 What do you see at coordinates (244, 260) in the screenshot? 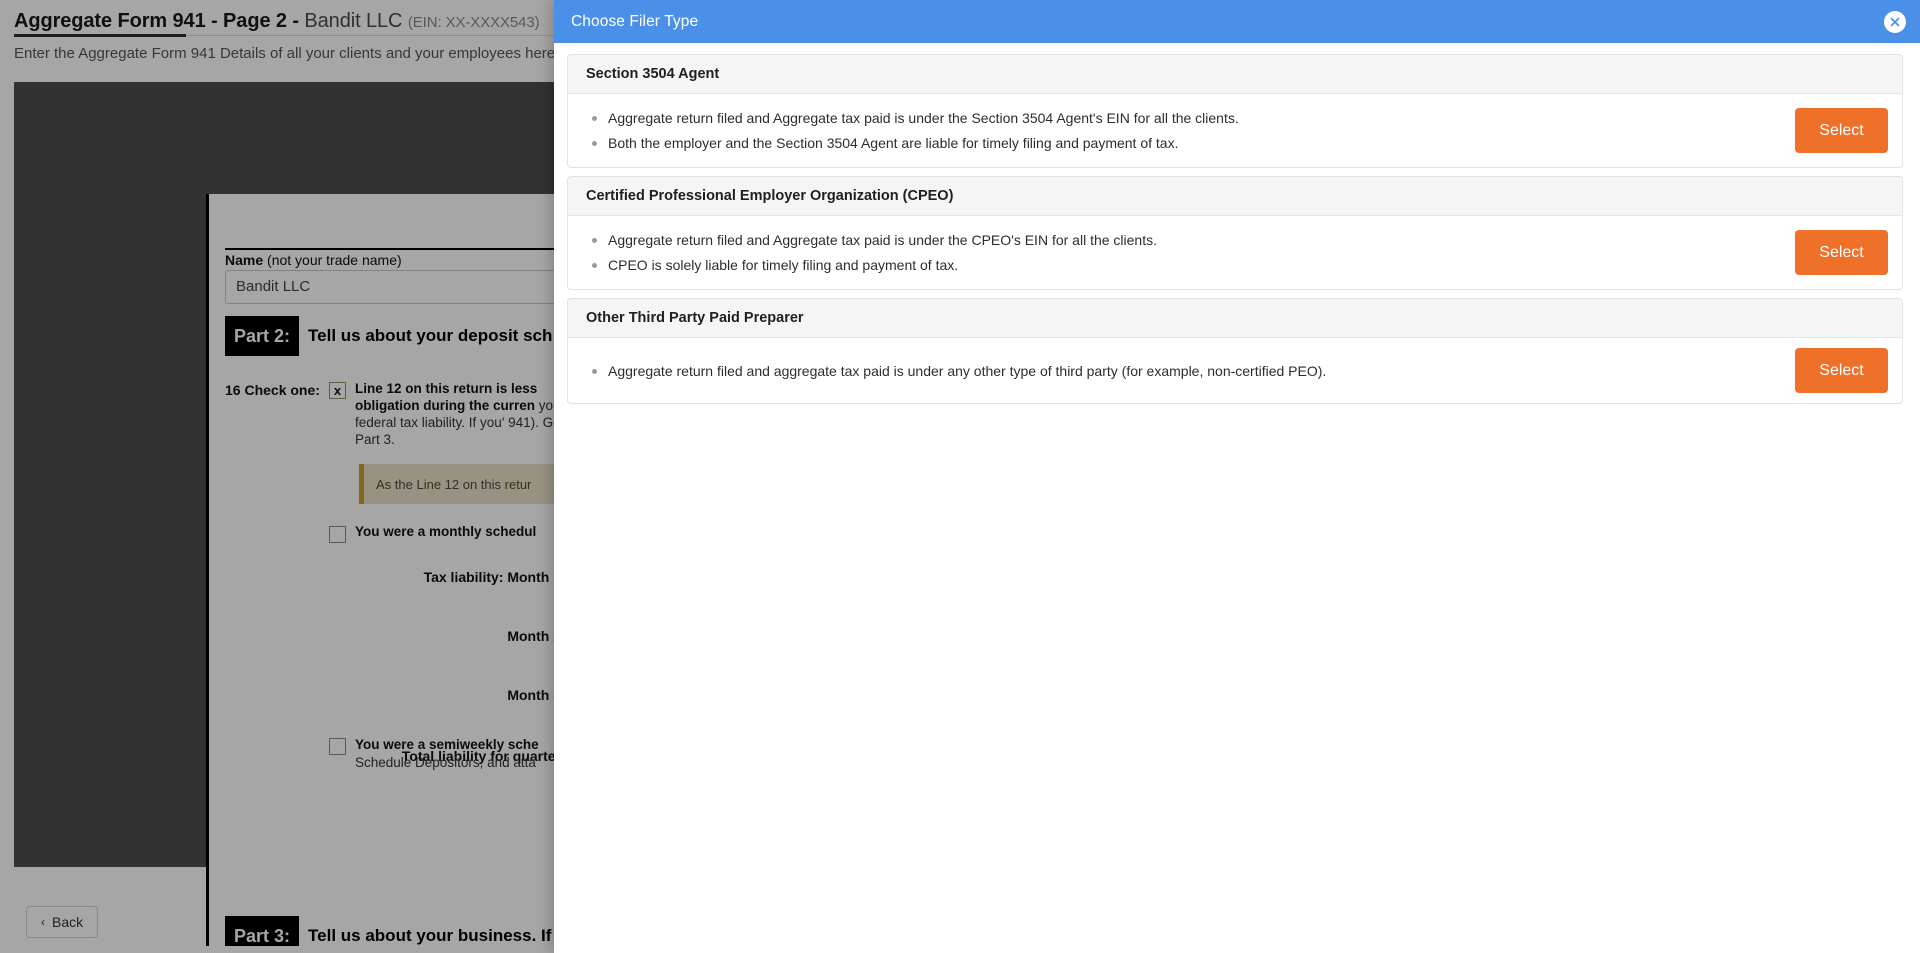
I see `form-name-label-bold: Name` at bounding box center [244, 260].